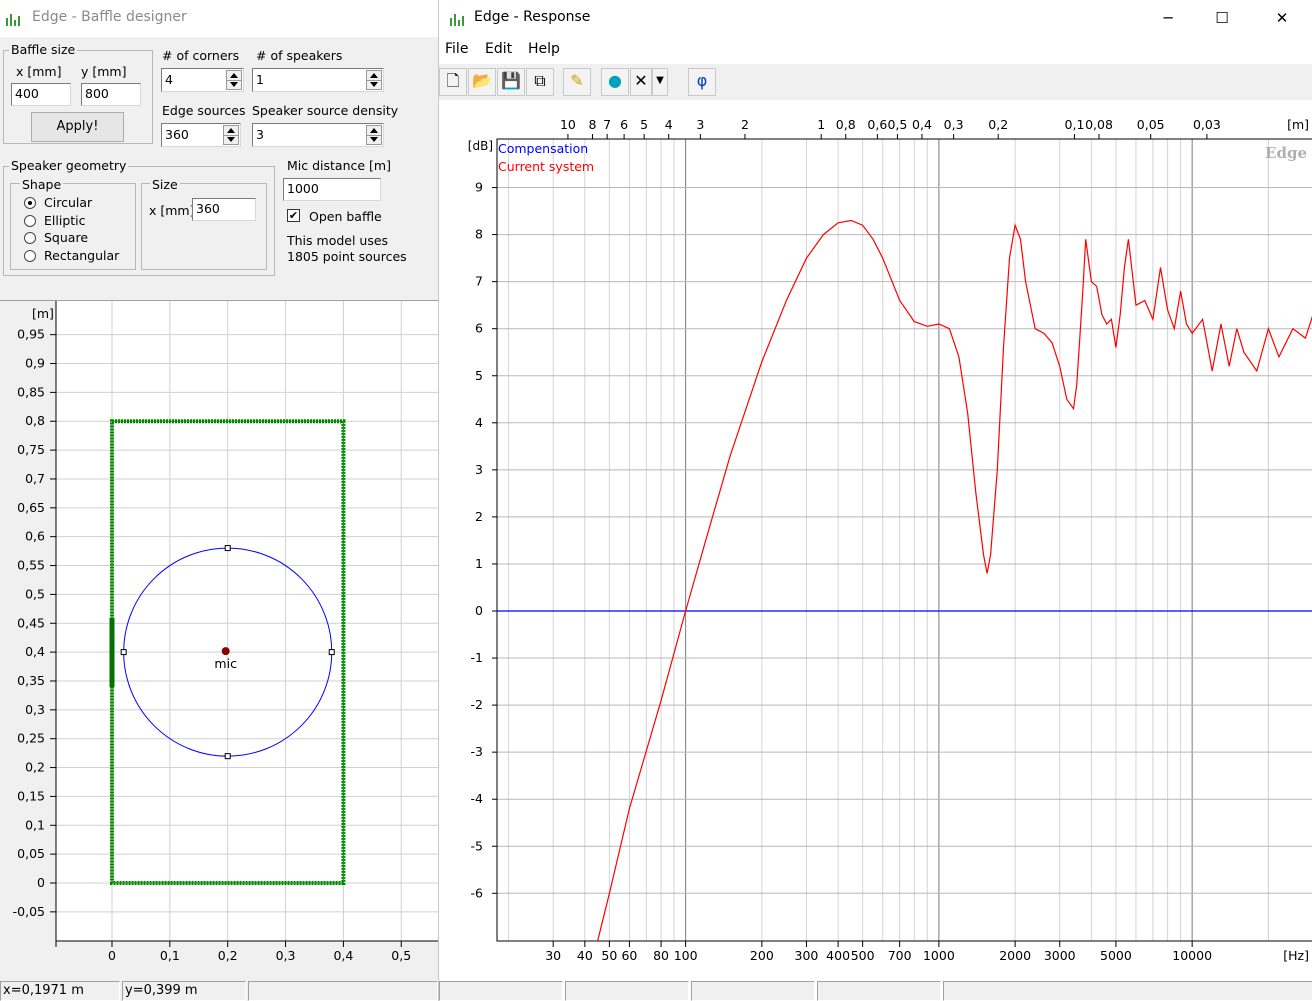  I want to click on y-tick-label: 0,5, so click(35, 593).